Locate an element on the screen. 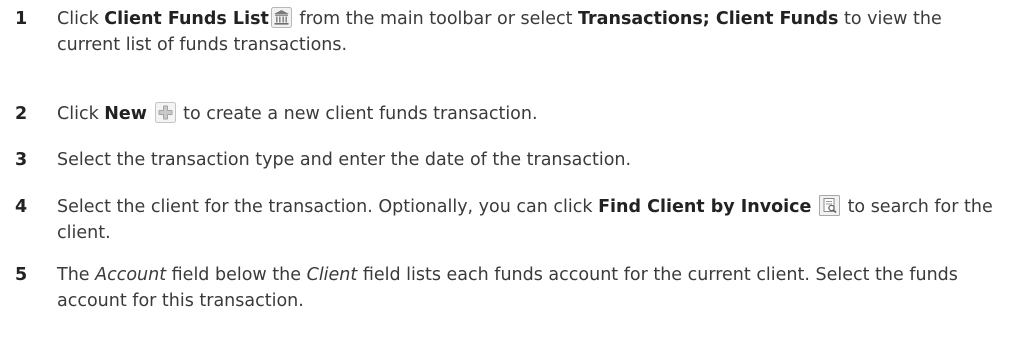 This screenshot has height=341, width=1016. step-number: 1 is located at coordinates (21, 19).